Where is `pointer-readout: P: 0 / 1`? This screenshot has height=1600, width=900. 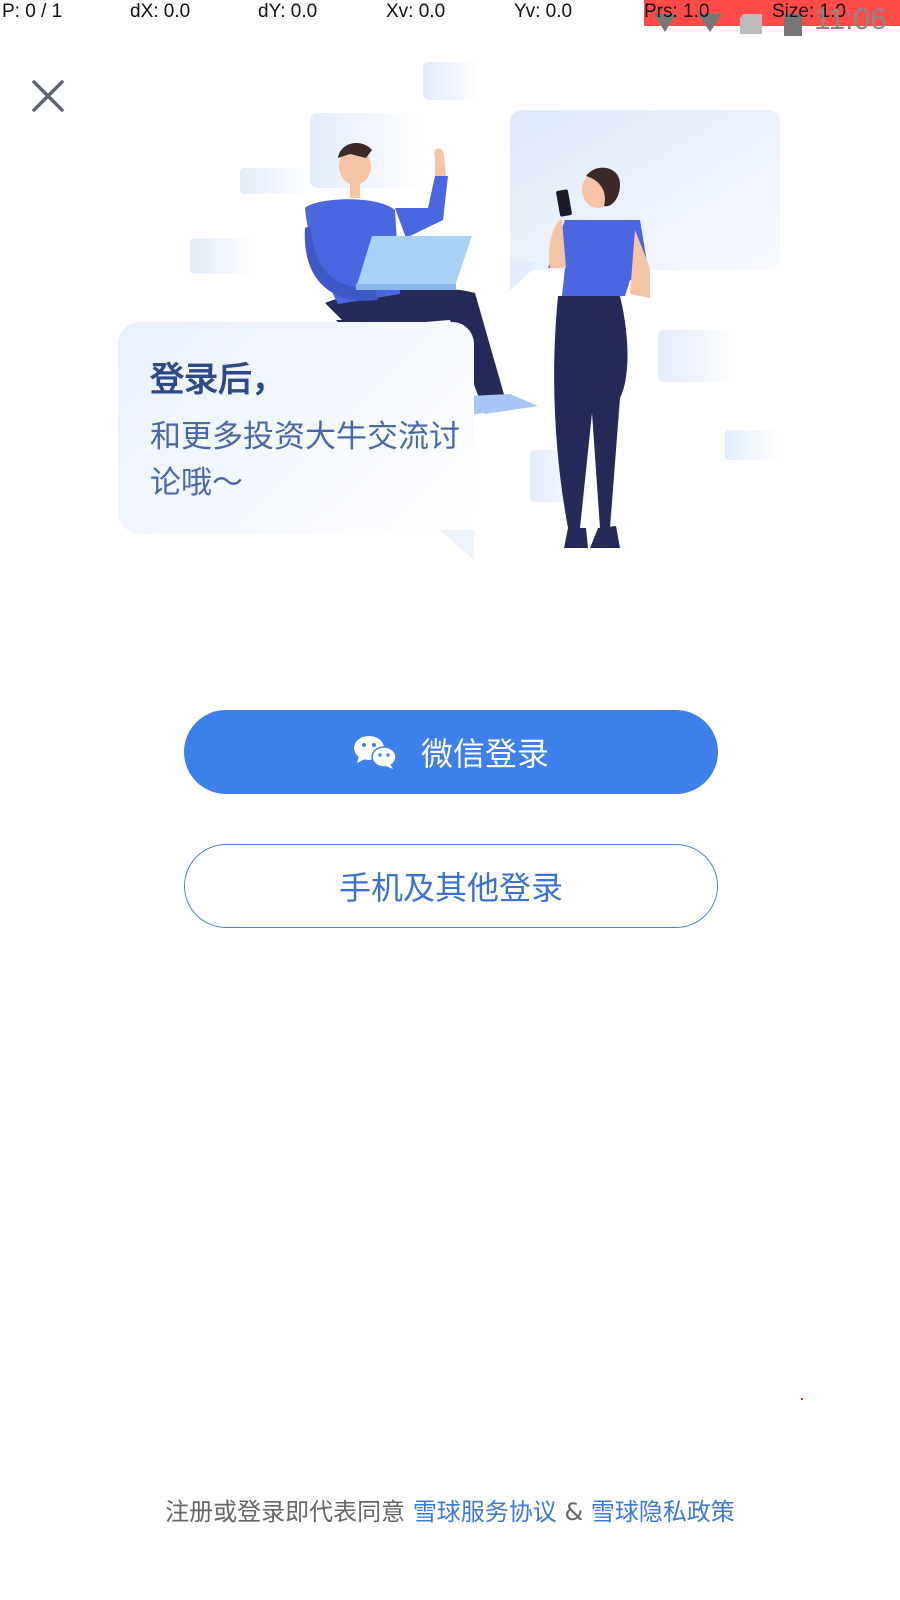 pointer-readout: P: 0 / 1 is located at coordinates (32, 11).